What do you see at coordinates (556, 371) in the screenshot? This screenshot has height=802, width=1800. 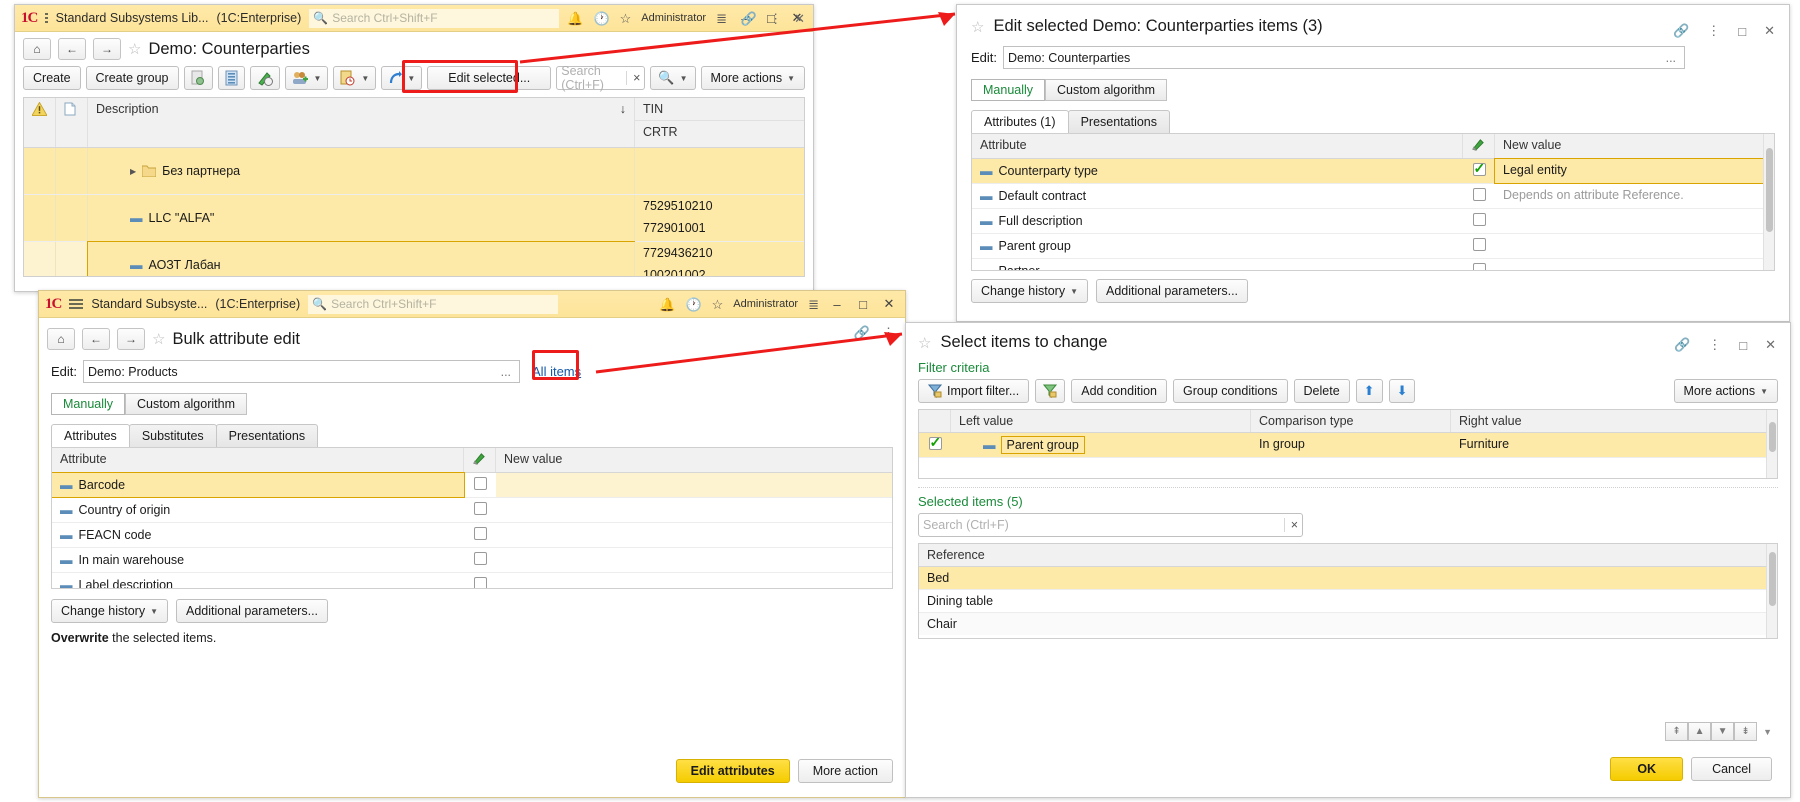 I see `all-items-link: All items` at bounding box center [556, 371].